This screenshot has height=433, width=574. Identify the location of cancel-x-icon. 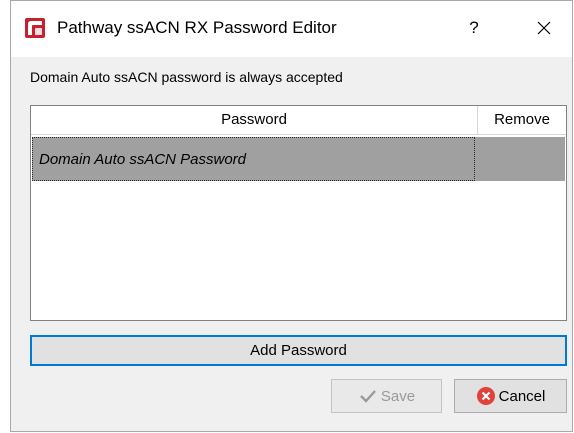
(485, 396).